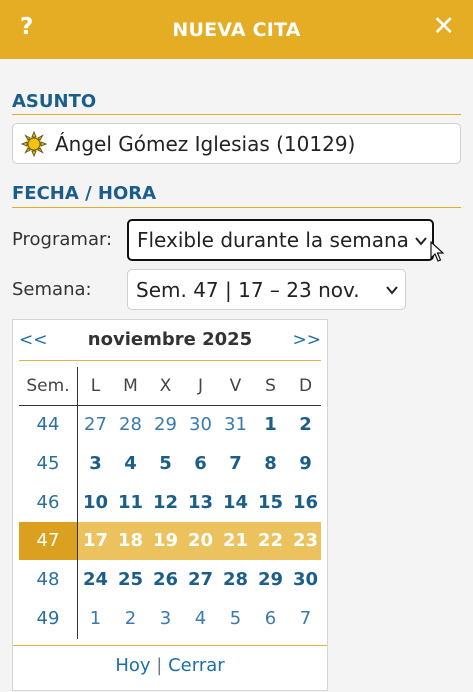 This screenshot has width=473, height=692. I want to click on asunto-heading: ASUNTO, so click(54, 101).